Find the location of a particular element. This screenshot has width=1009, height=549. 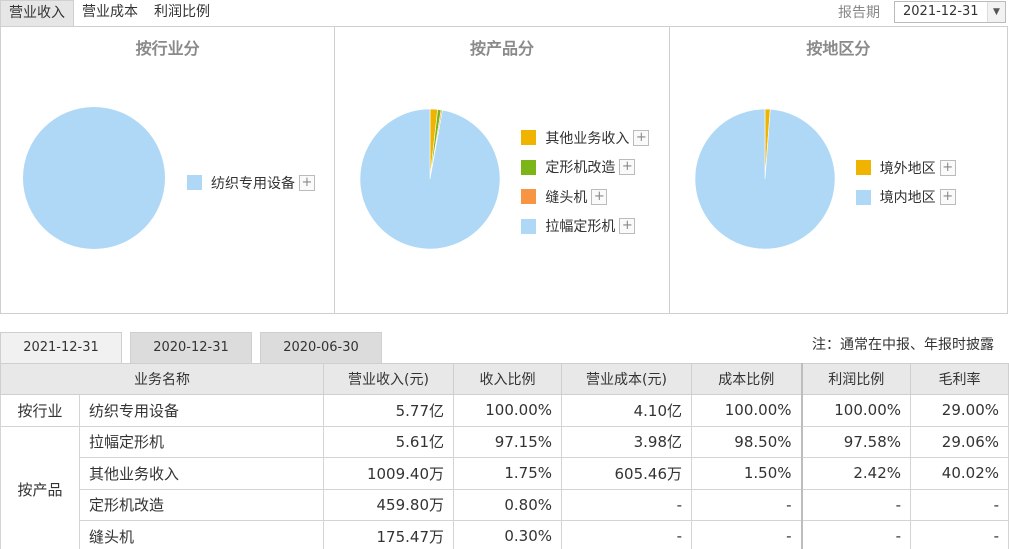

row-revenue: 1009.40万 is located at coordinates (388, 473).